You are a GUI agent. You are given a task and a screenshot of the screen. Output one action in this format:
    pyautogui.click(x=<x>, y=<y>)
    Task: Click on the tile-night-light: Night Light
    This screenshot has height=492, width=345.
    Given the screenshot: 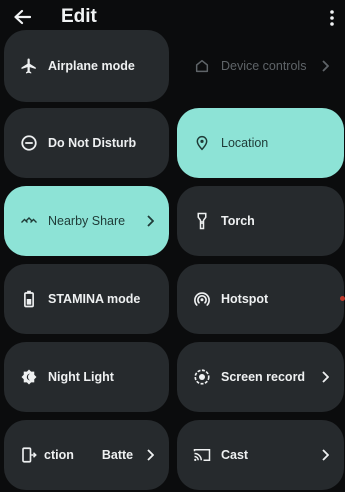 What is the action you would take?
    pyautogui.click(x=86, y=377)
    